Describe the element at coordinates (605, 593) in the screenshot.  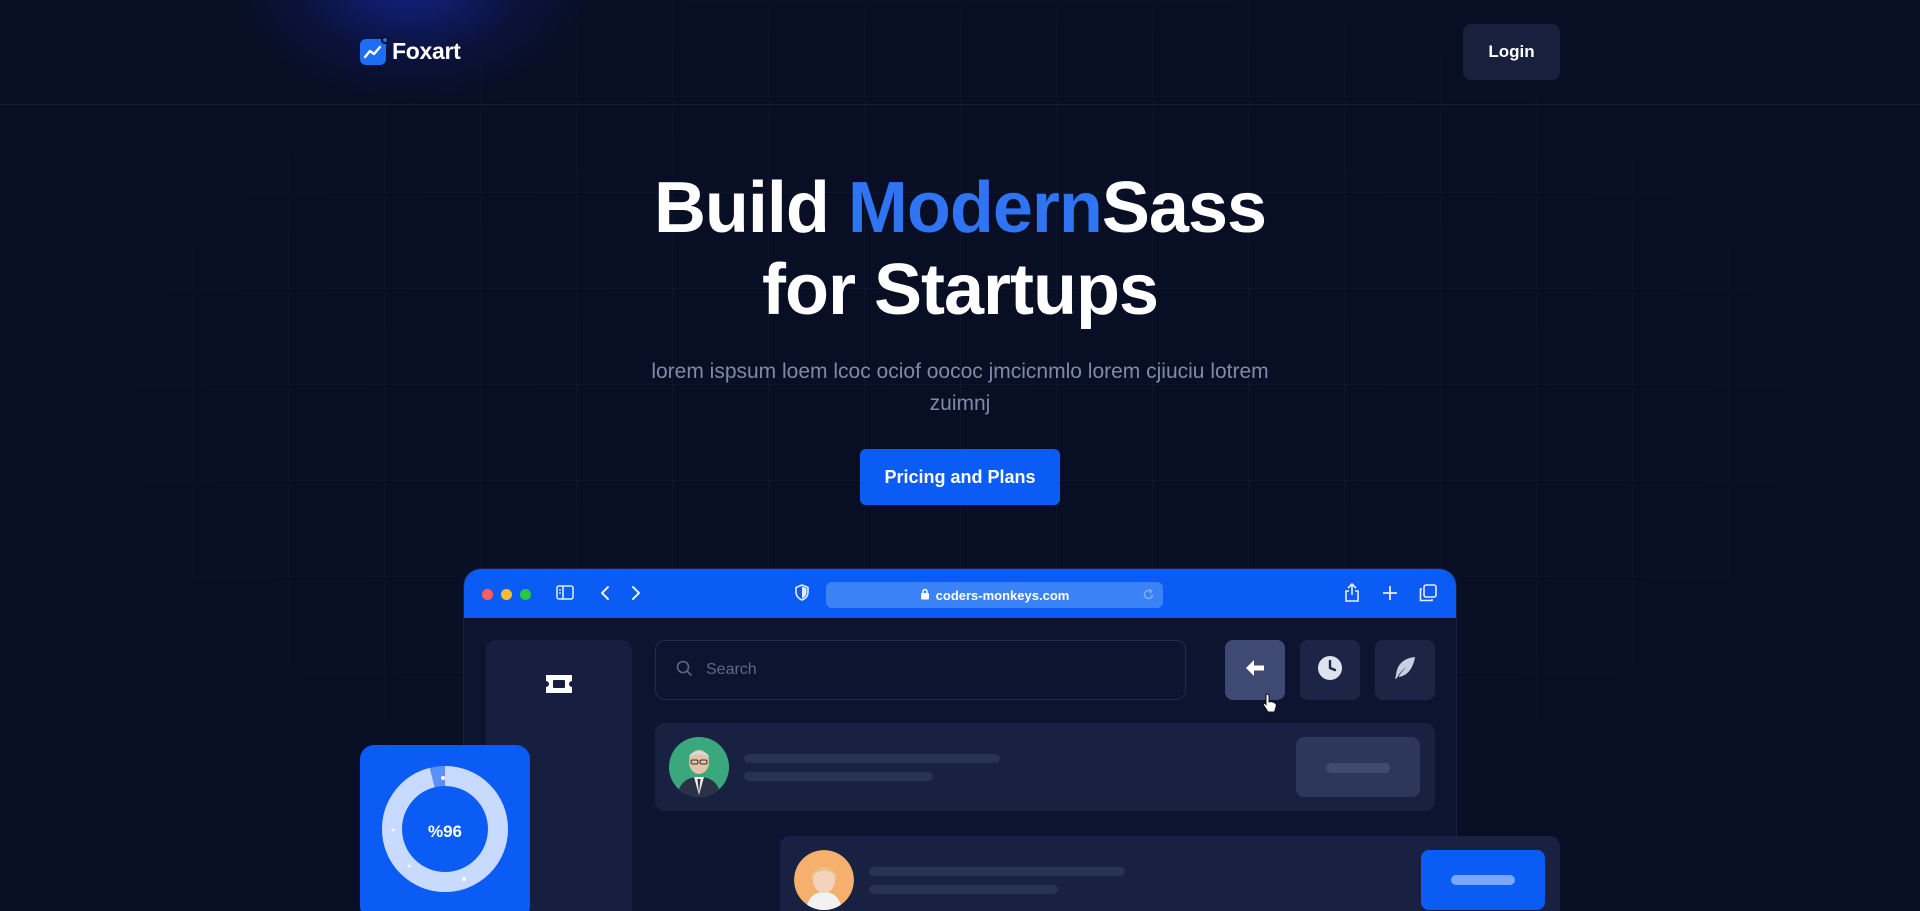
I see `back-icon` at that location.